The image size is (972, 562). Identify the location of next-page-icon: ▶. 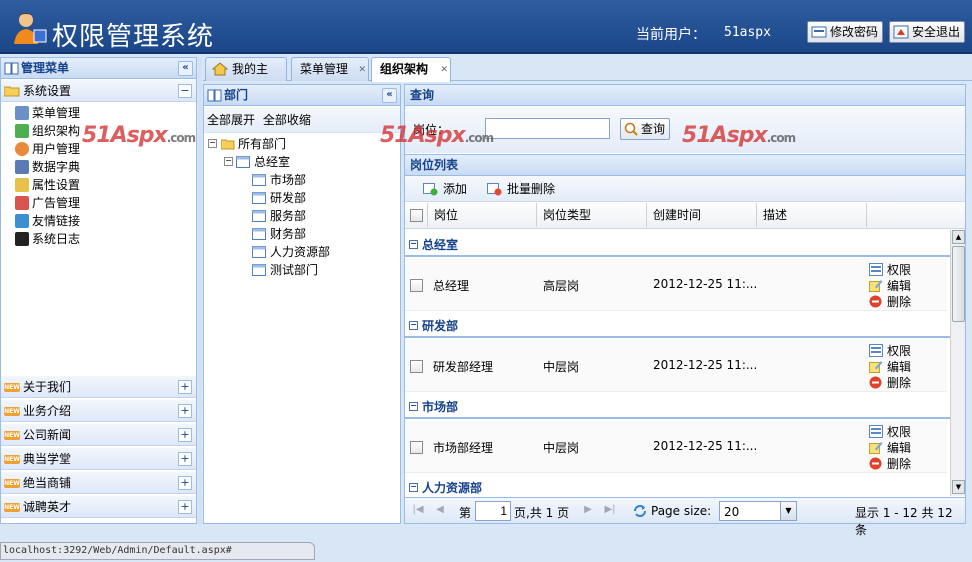
(588, 510).